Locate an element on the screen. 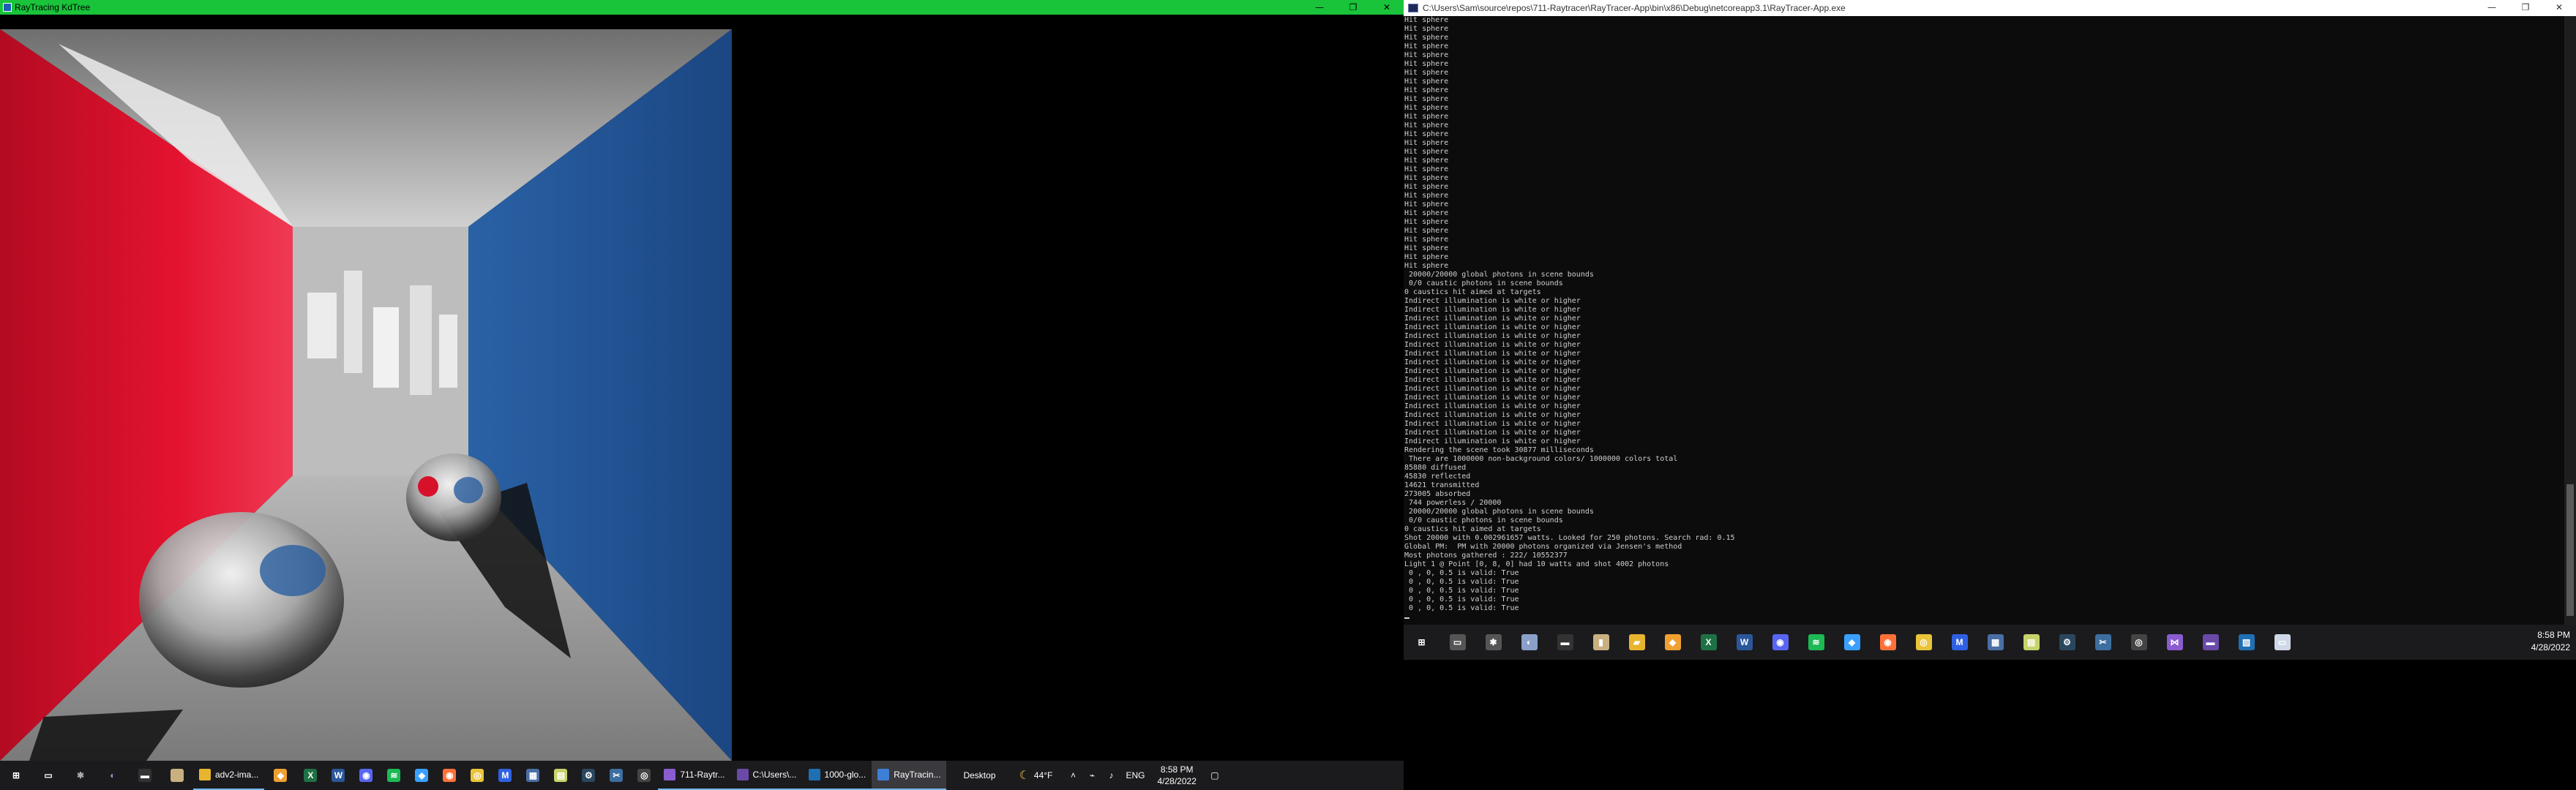 This screenshot has width=2576, height=790. console-scrollbar is located at coordinates (2570, 320).